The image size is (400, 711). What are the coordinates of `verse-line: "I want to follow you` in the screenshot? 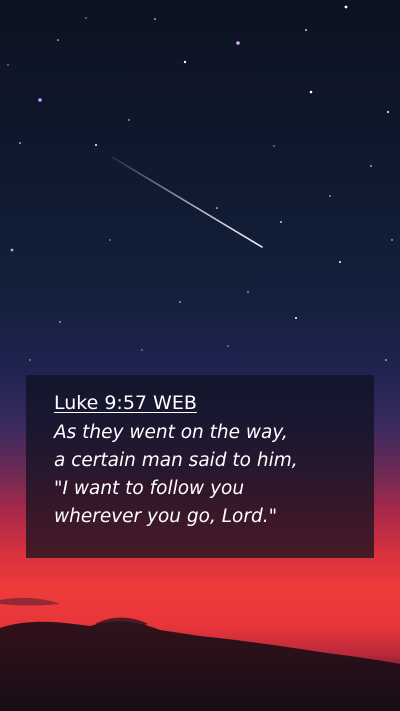 It's located at (149, 488).